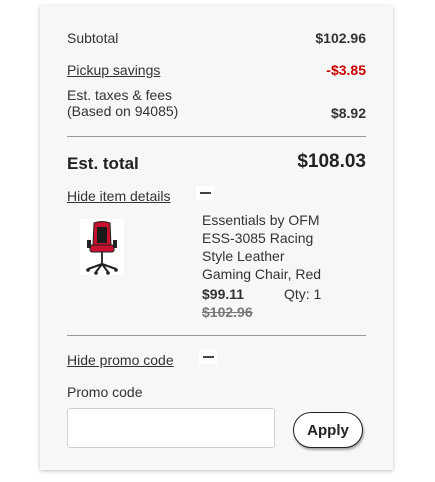 The height and width of the screenshot is (482, 435). Describe the element at coordinates (303, 294) in the screenshot. I see `item-quantity: Qty: 1` at that location.